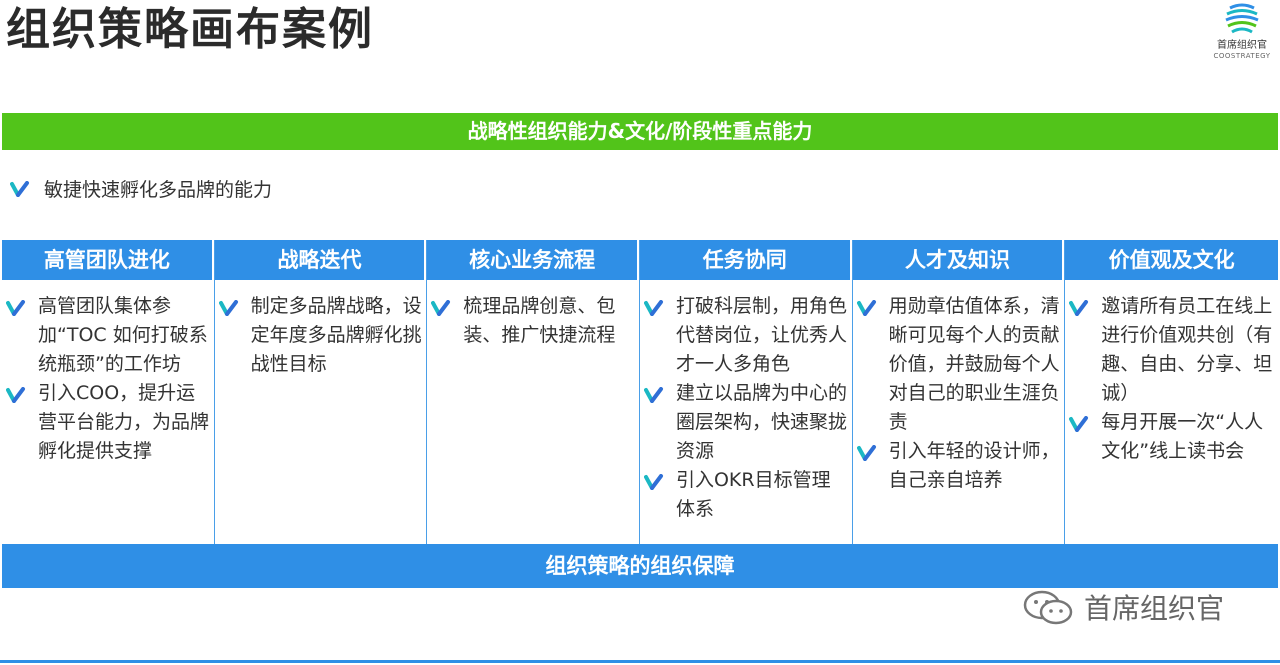 The image size is (1280, 665). I want to click on column-header: 高管团队进化, so click(108, 260).